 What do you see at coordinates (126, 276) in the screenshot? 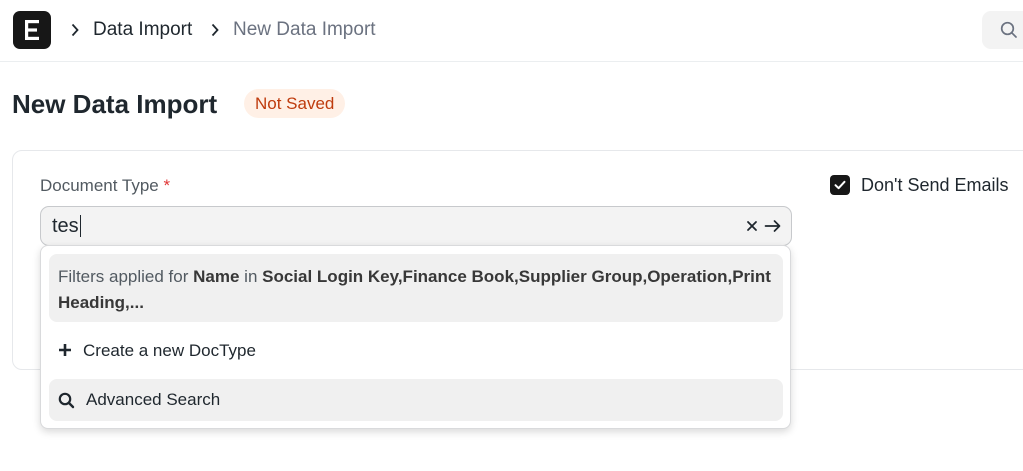
I see `filter-notice-prefix: Filters applied for` at bounding box center [126, 276].